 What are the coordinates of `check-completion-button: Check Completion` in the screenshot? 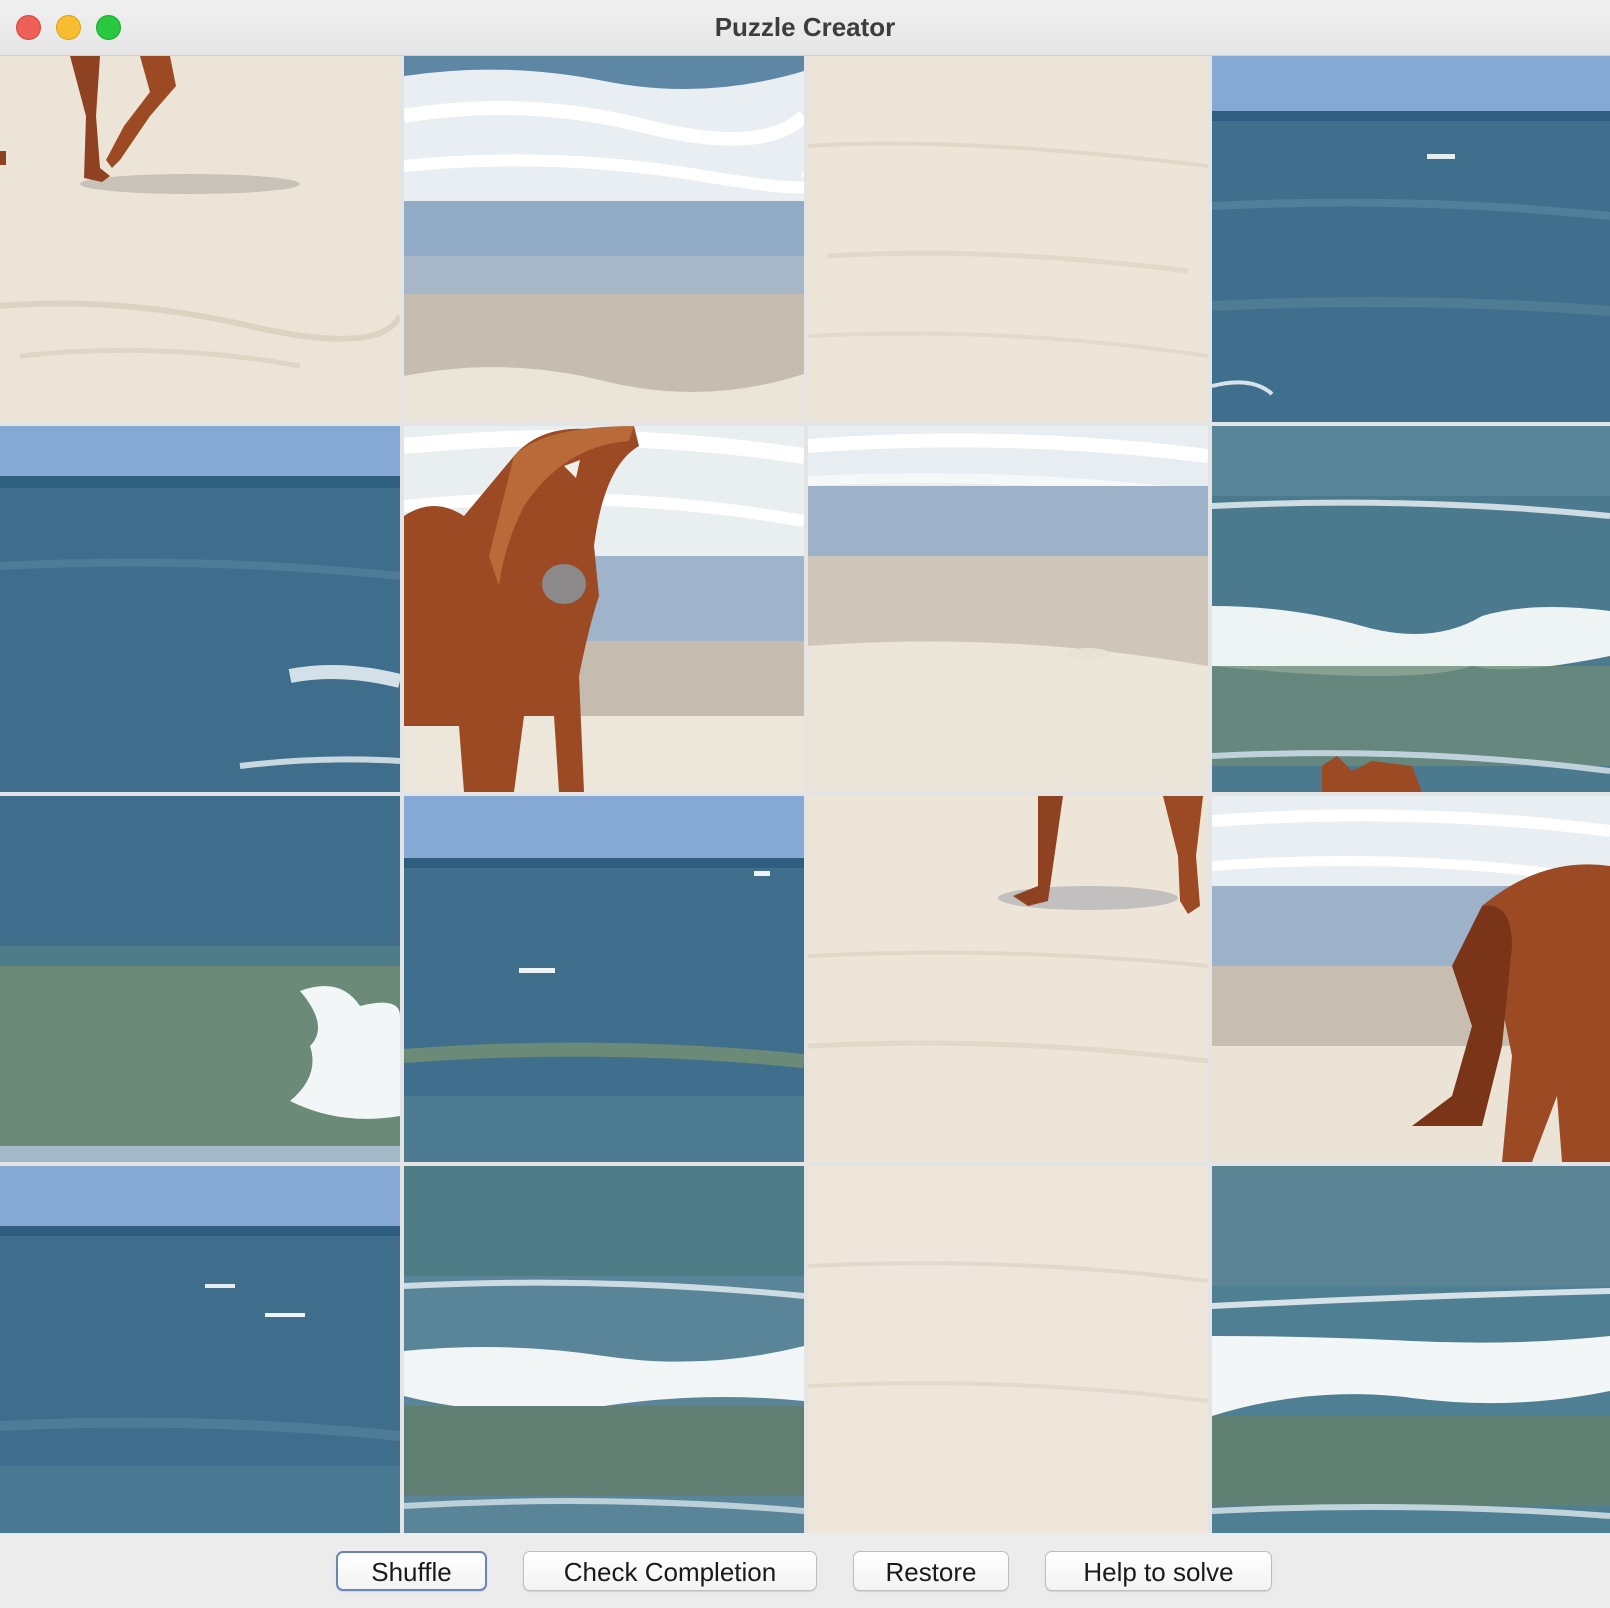 It's located at (670, 1571).